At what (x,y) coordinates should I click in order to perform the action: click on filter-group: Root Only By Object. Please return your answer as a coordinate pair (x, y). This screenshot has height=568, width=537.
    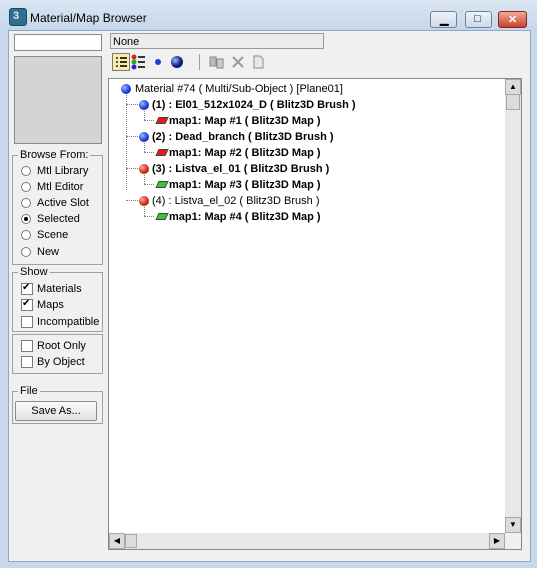
    Looking at the image, I should click on (57, 354).